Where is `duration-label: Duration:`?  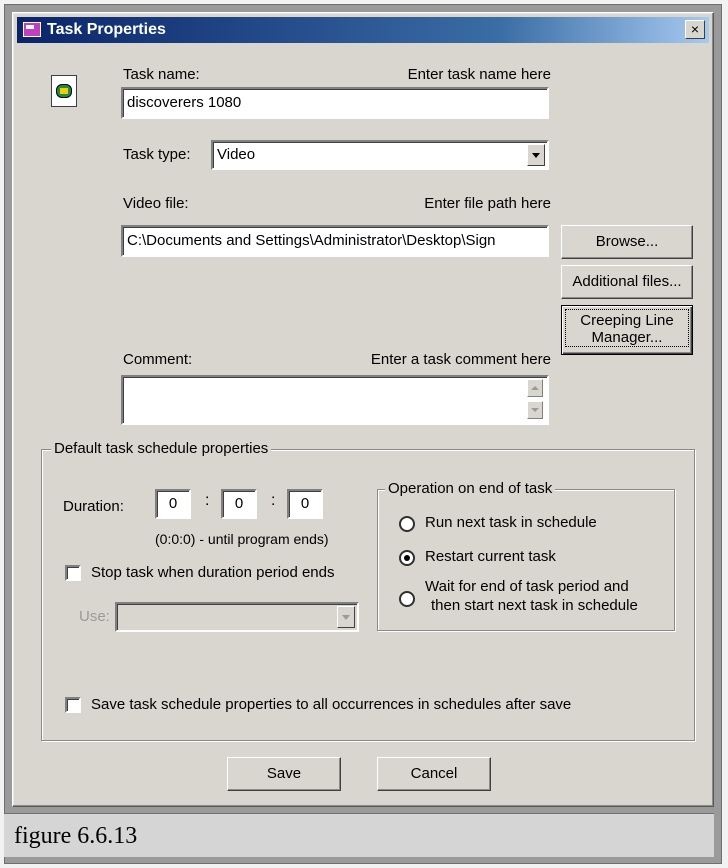
duration-label: Duration: is located at coordinates (93, 506).